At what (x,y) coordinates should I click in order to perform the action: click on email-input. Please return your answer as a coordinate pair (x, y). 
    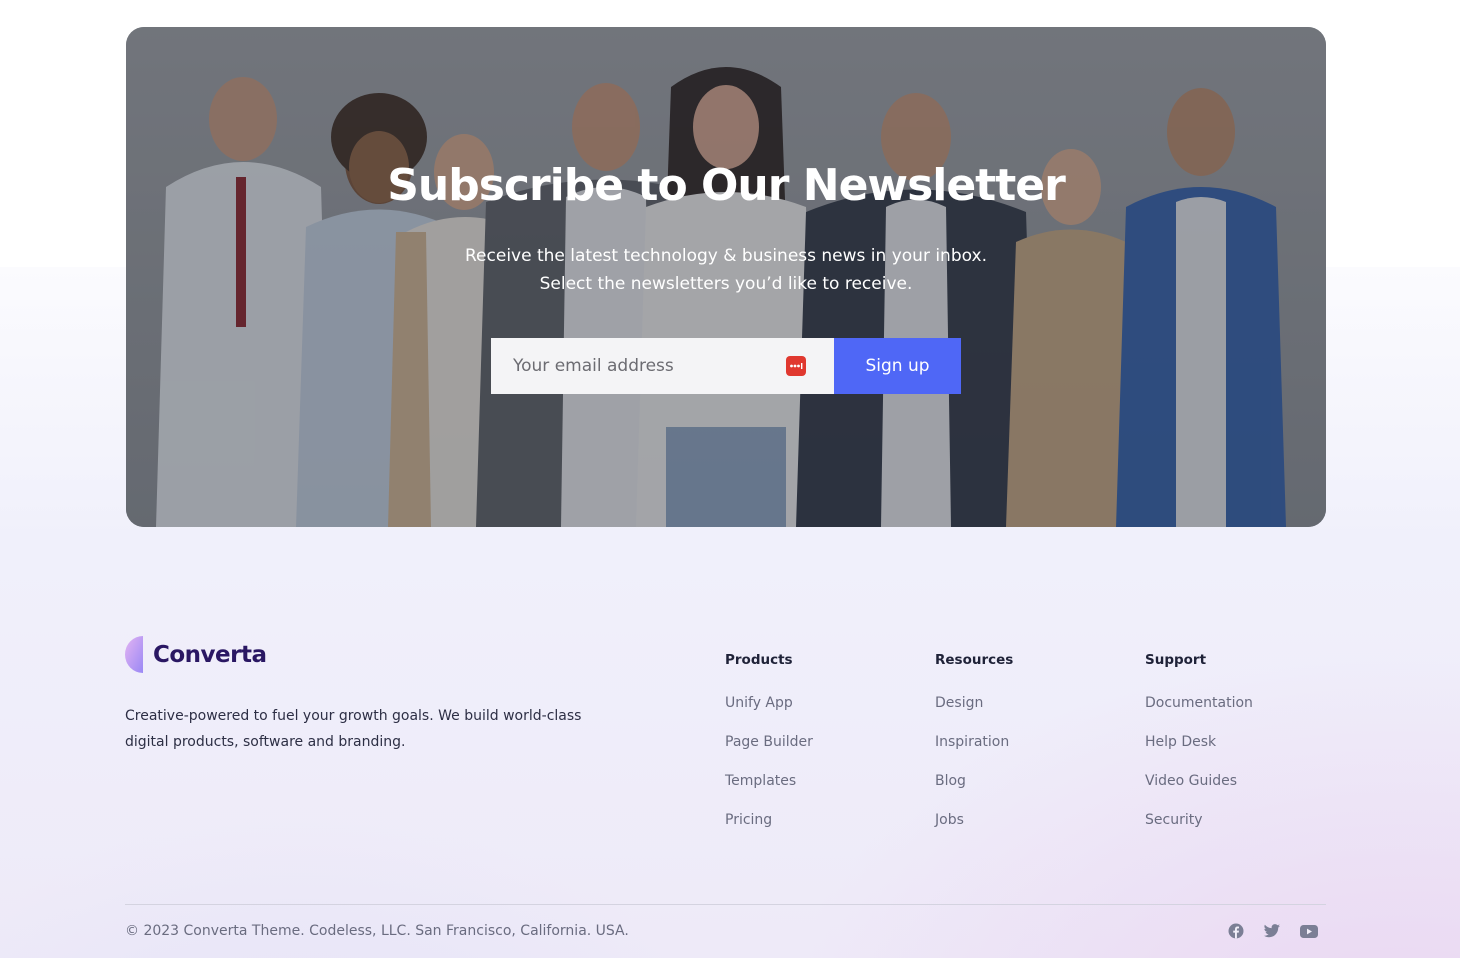
    Looking at the image, I should click on (662, 366).